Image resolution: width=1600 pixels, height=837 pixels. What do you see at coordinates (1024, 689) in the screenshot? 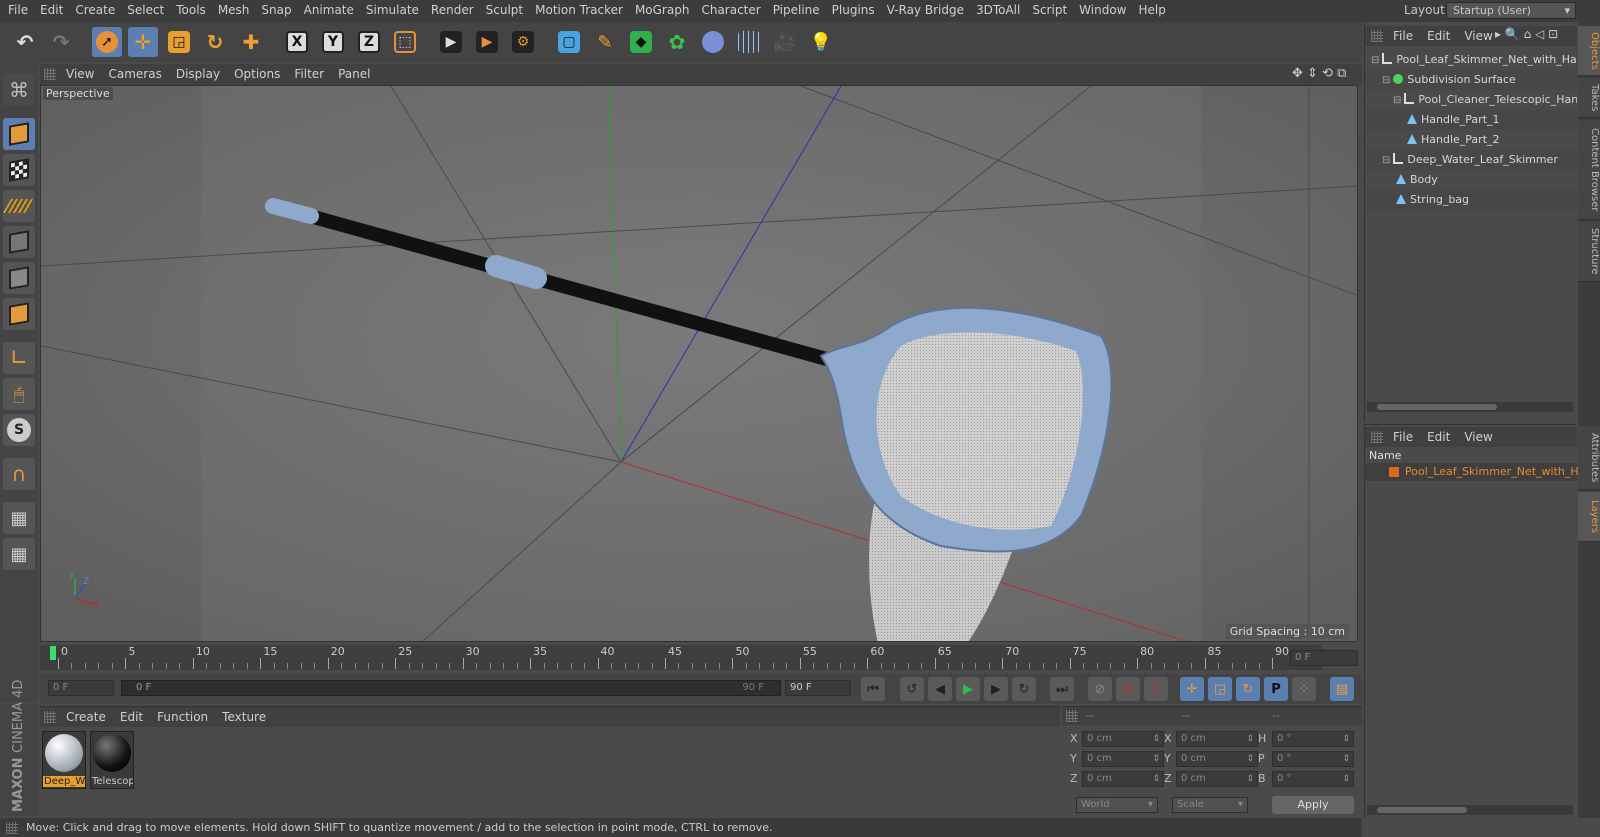
I see `next-keyframe-button: ↻` at bounding box center [1024, 689].